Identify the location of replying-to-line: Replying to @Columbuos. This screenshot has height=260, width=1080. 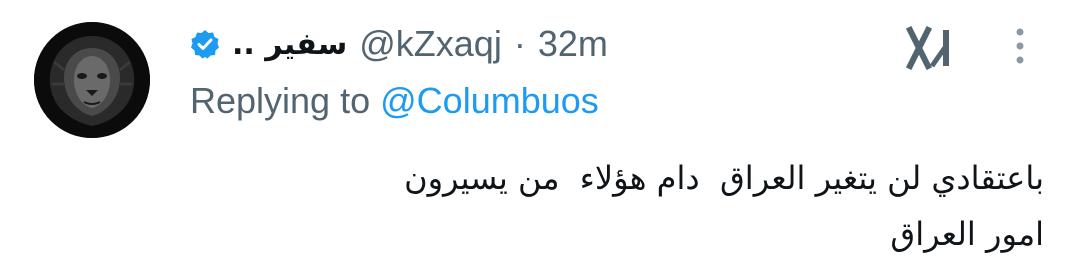
(394, 101).